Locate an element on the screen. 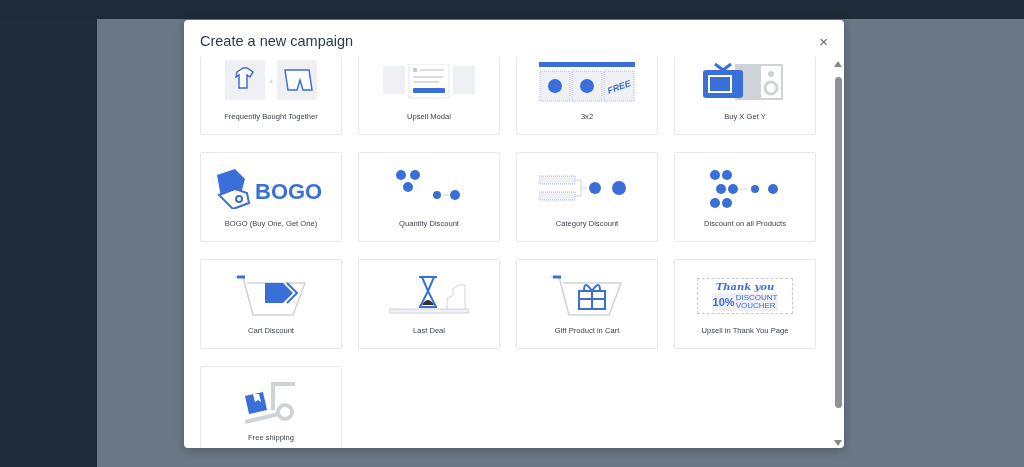 This screenshot has height=467, width=1024. percent-text: 10% is located at coordinates (723, 302).